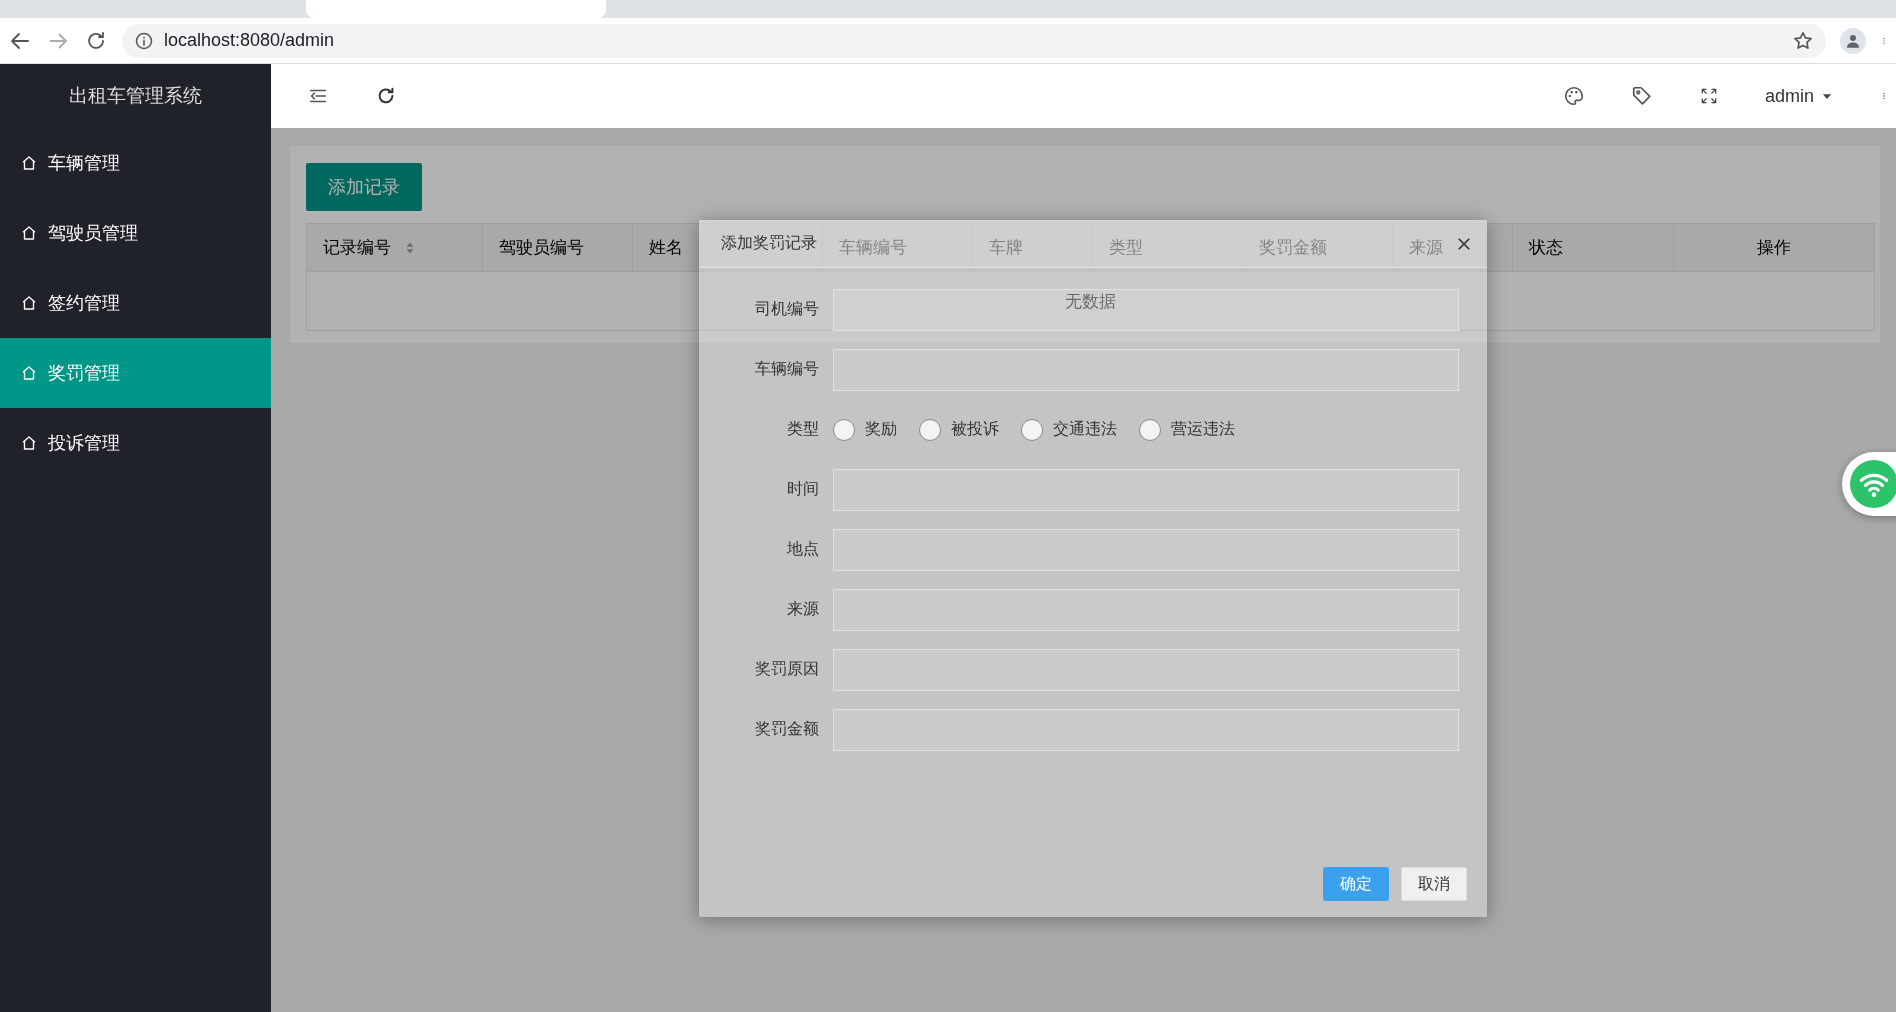  What do you see at coordinates (865, 429) in the screenshot?
I see `radio-option: 奖励` at bounding box center [865, 429].